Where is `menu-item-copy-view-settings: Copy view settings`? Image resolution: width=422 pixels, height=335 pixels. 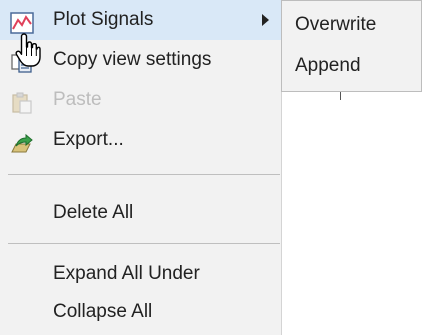
menu-item-copy-view-settings: Copy view settings is located at coordinates (141, 60).